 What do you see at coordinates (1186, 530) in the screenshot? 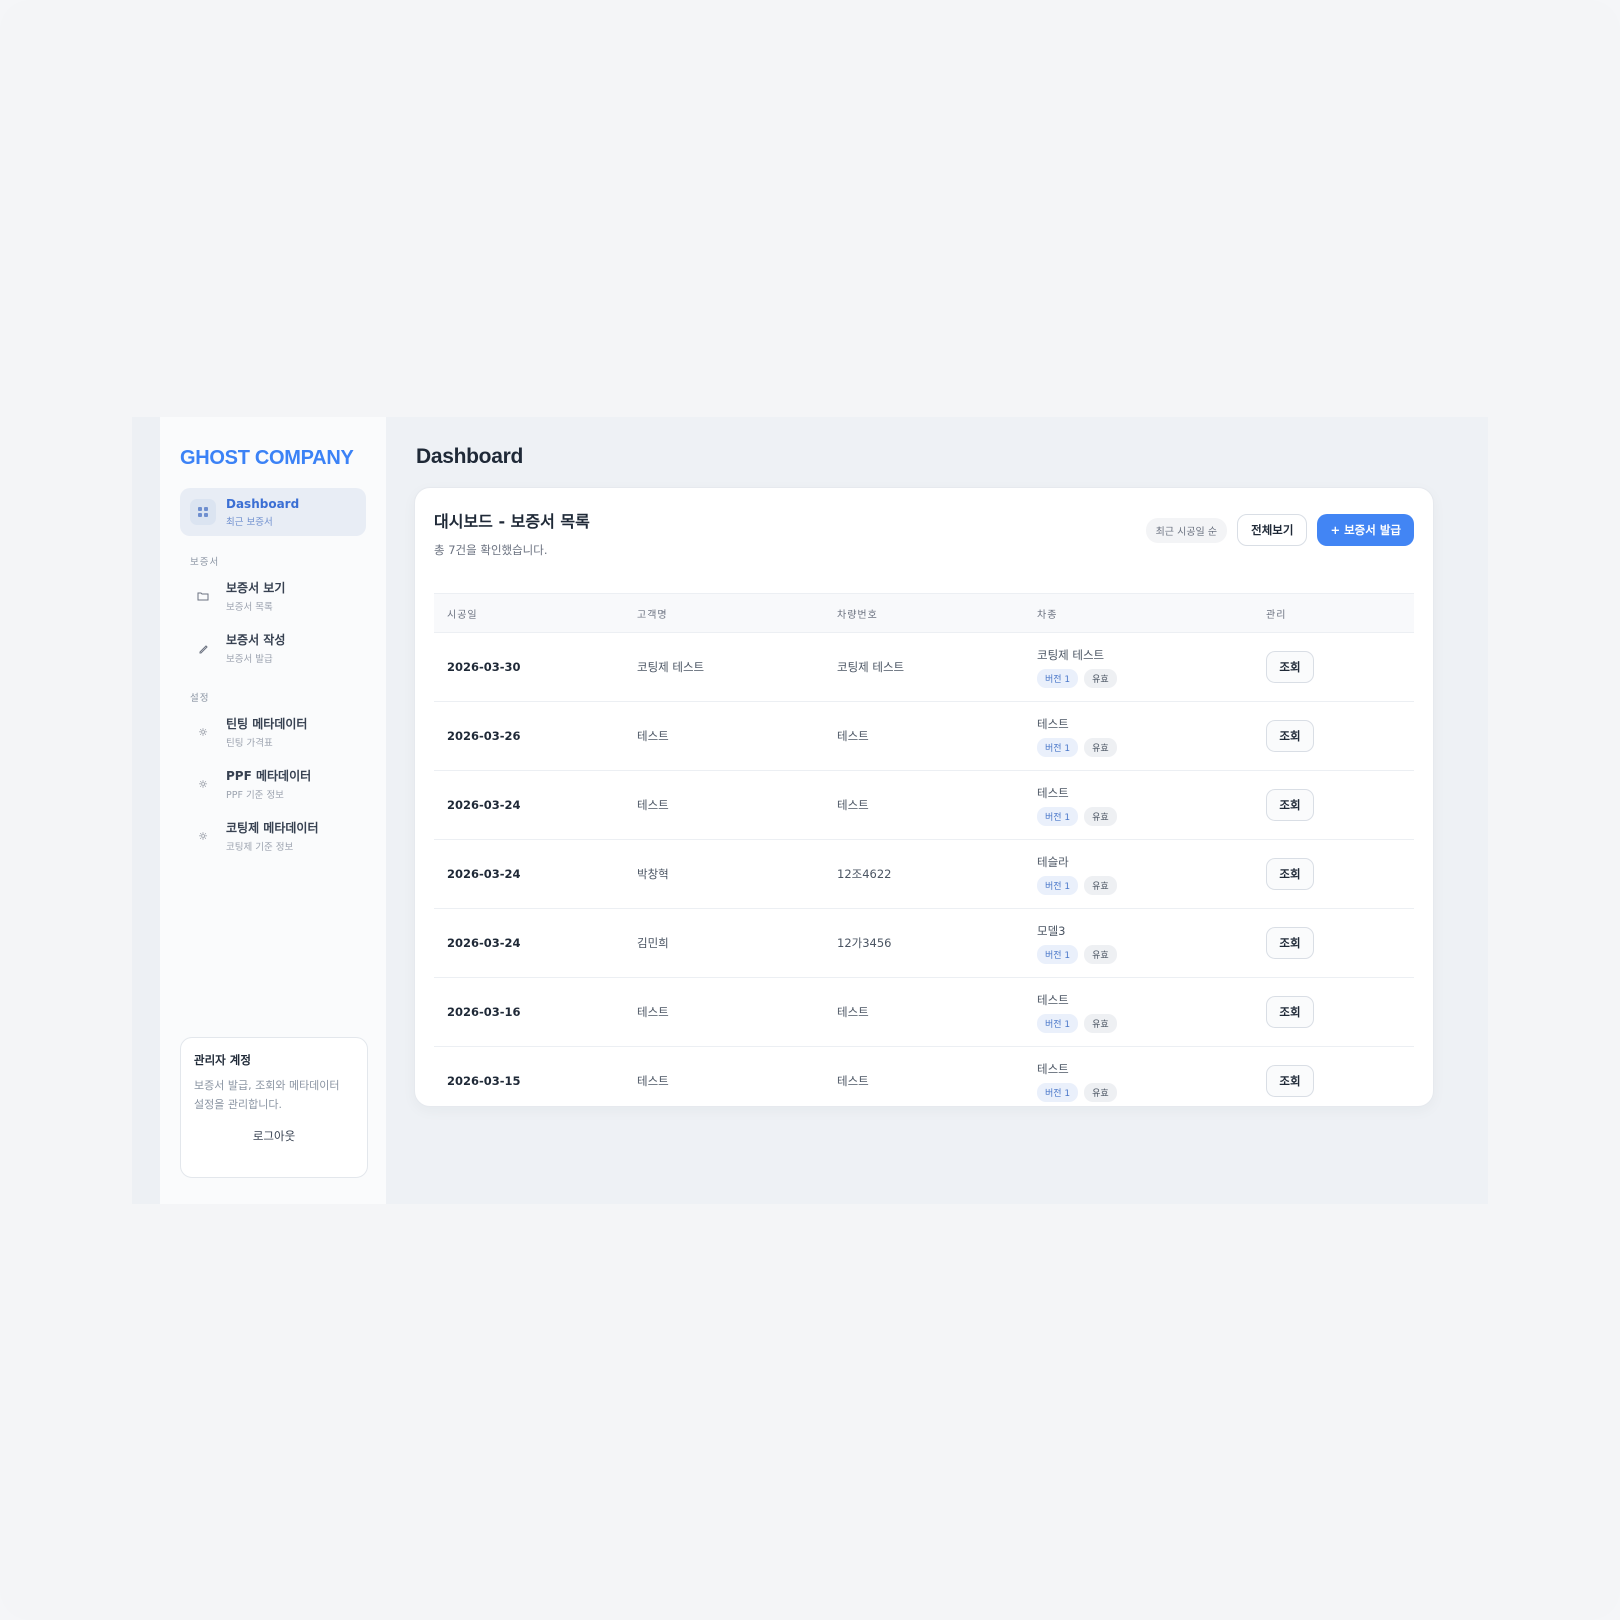
I see `sort-chip: 최근 시공일 순` at bounding box center [1186, 530].